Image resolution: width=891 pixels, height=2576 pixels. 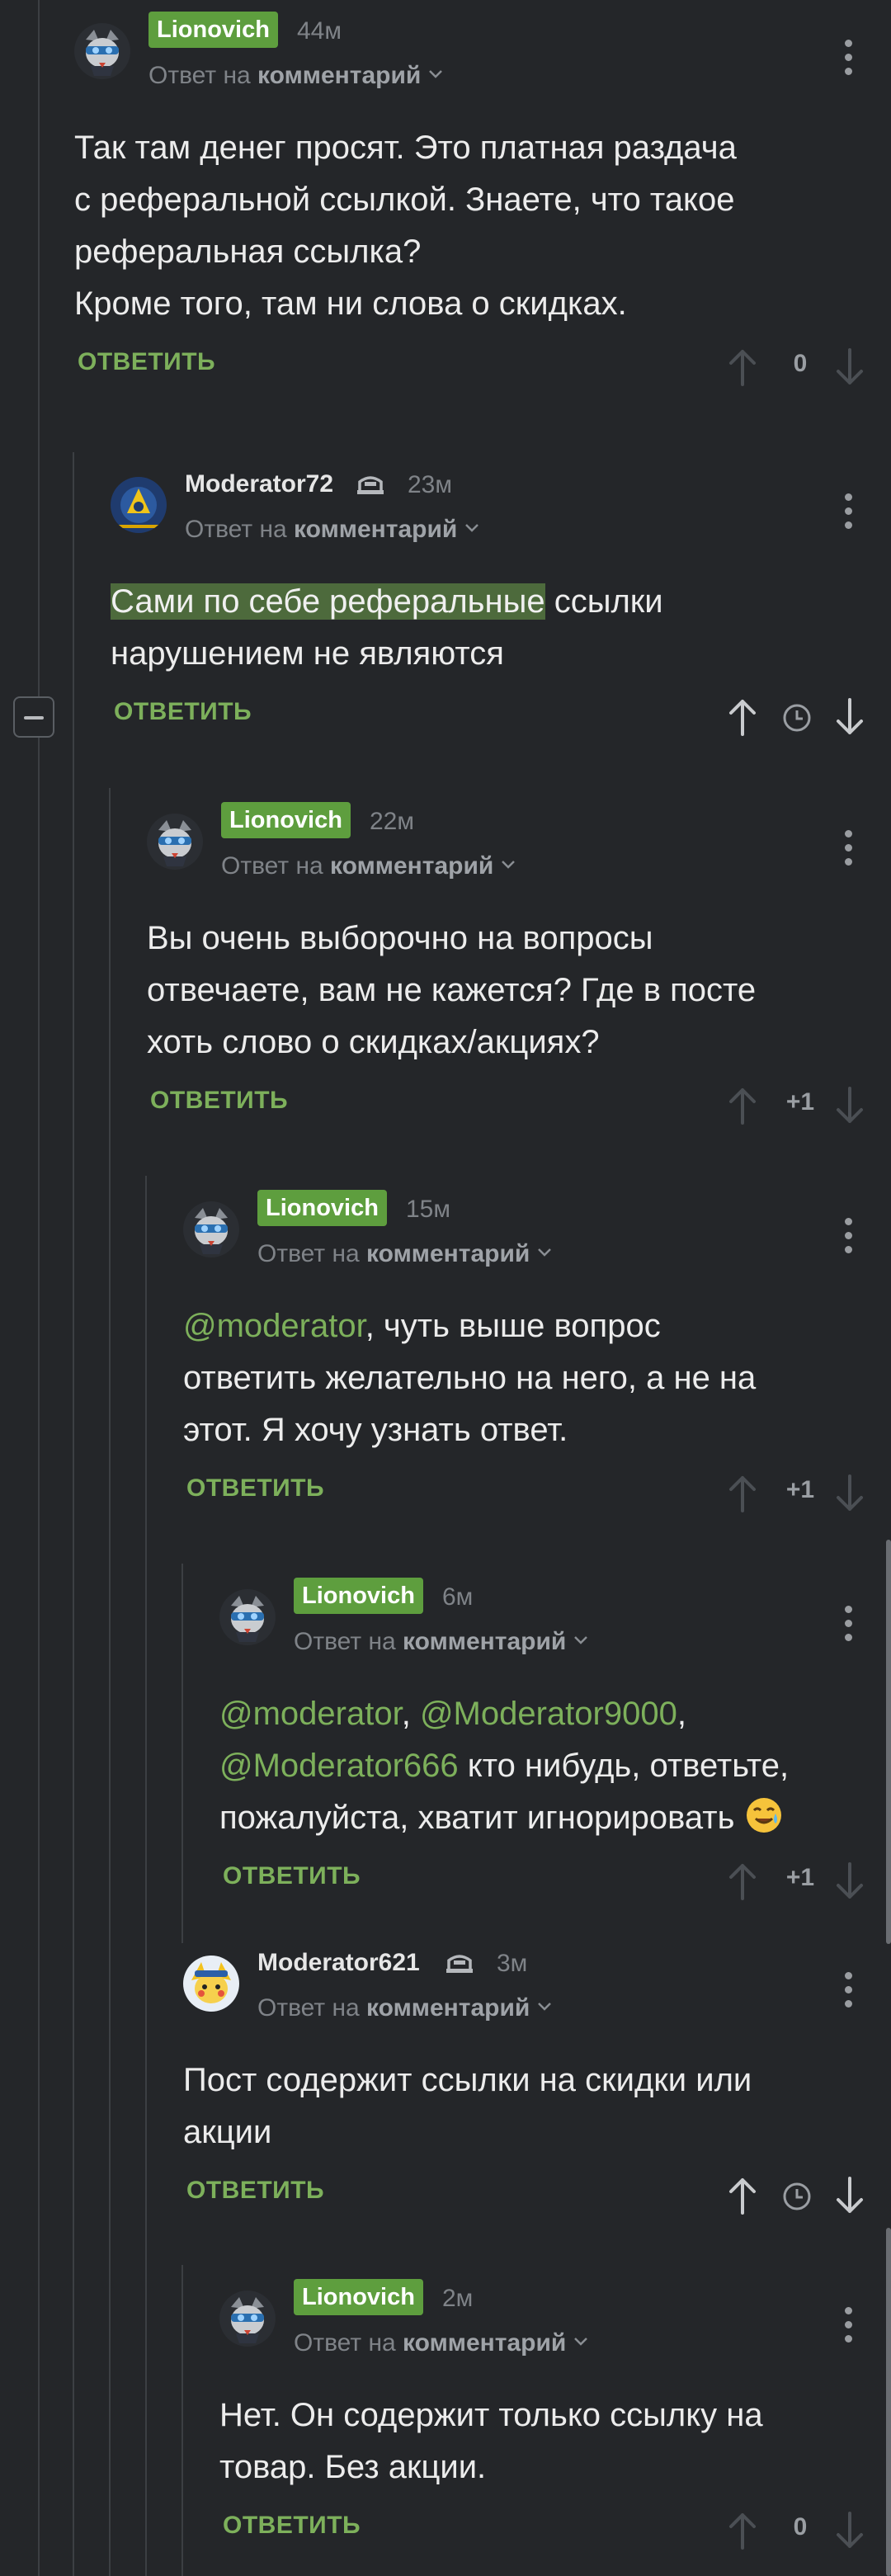 What do you see at coordinates (392, 821) in the screenshot?
I see `timestamp: 22м` at bounding box center [392, 821].